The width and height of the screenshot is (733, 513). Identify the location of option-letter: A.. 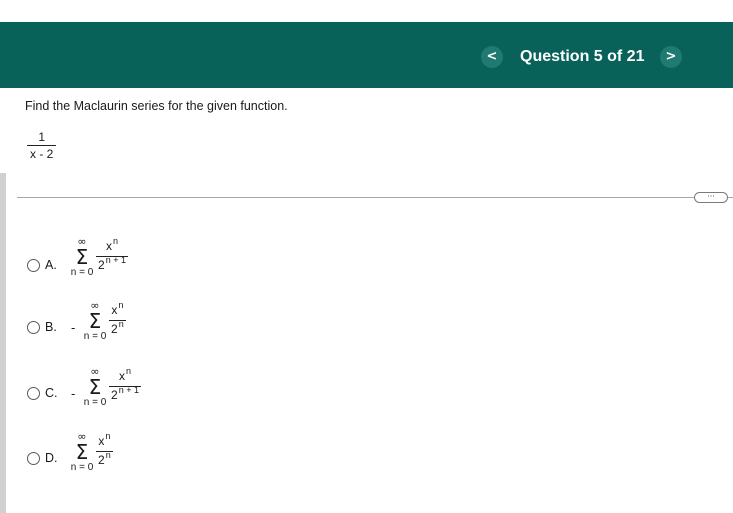
(51, 265).